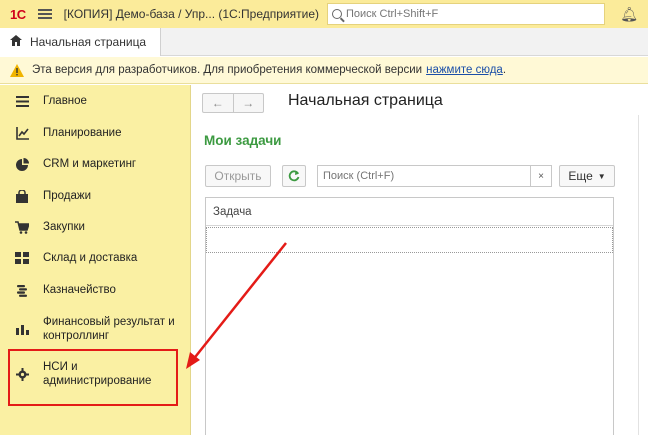 This screenshot has width=648, height=435. Describe the element at coordinates (218, 103) in the screenshot. I see `back-arrow-icon: ←` at that location.